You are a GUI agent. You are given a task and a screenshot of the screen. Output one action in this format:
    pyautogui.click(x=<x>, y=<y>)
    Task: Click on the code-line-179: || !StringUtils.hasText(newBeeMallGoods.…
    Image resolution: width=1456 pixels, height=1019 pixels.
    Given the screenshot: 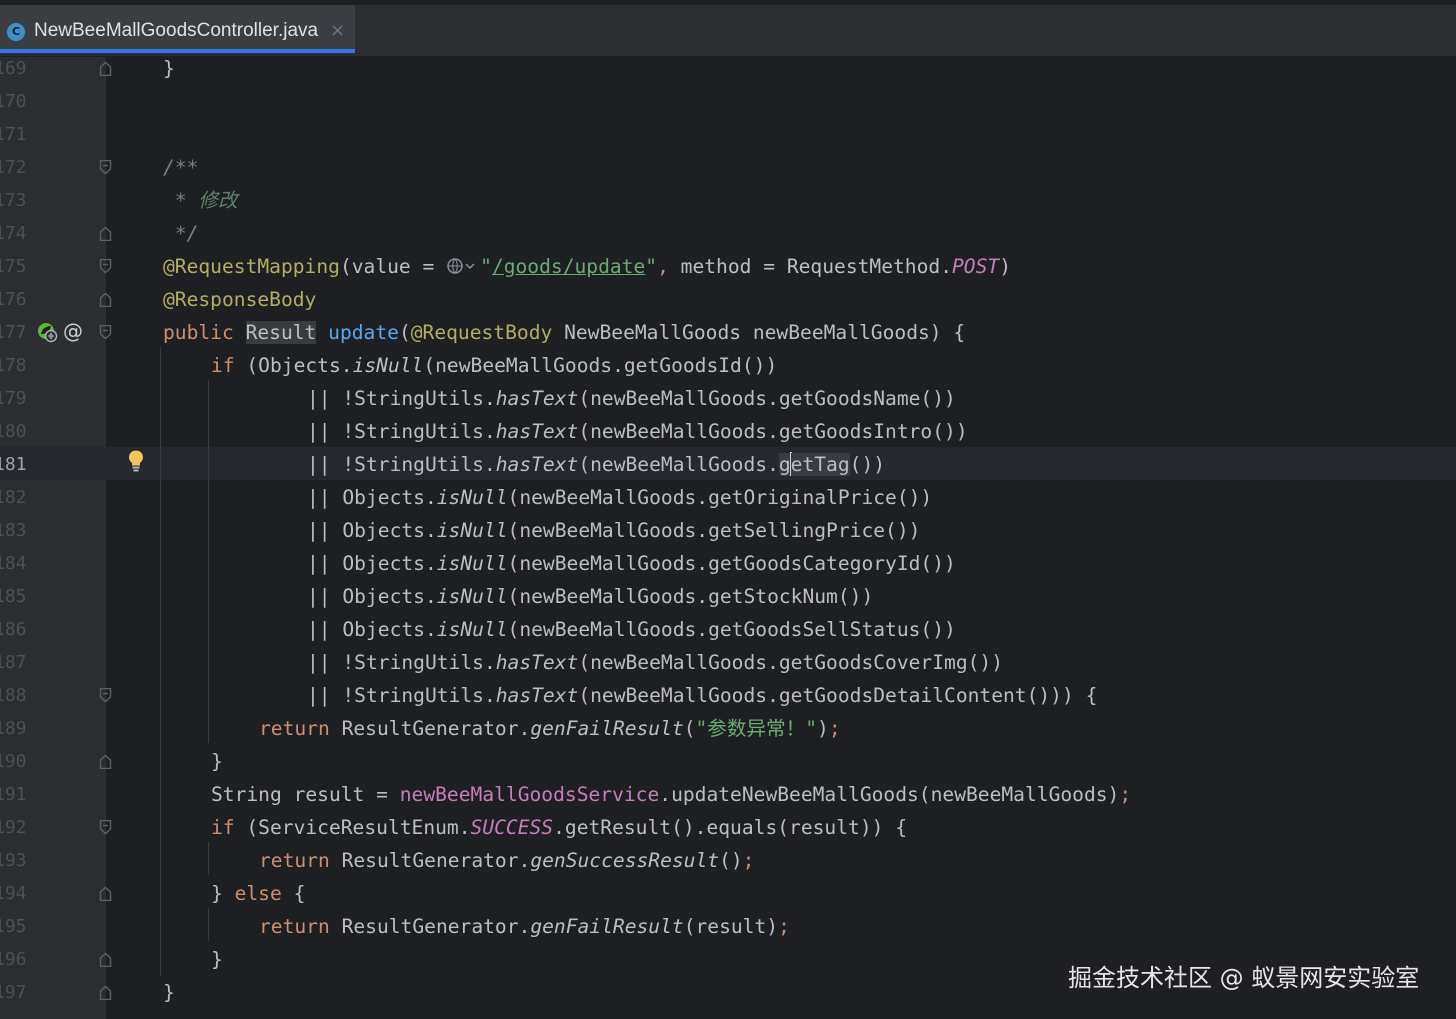 What is the action you would take?
    pyautogui.click(x=631, y=398)
    